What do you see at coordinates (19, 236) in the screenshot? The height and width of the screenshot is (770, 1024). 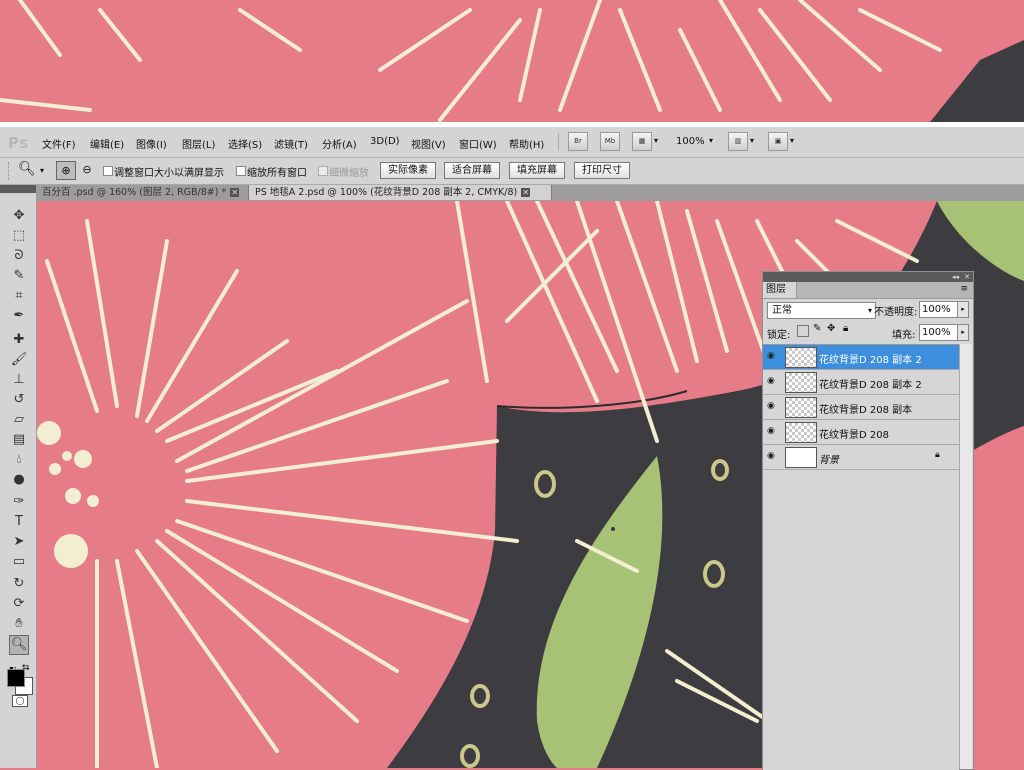 I see `marquee-tool-icon: ⬚` at bounding box center [19, 236].